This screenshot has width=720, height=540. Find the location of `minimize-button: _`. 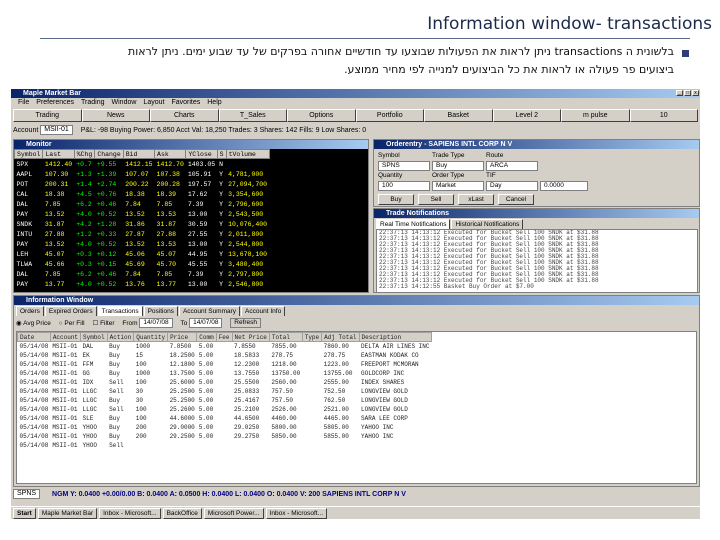

minimize-button: _ is located at coordinates (679, 93).